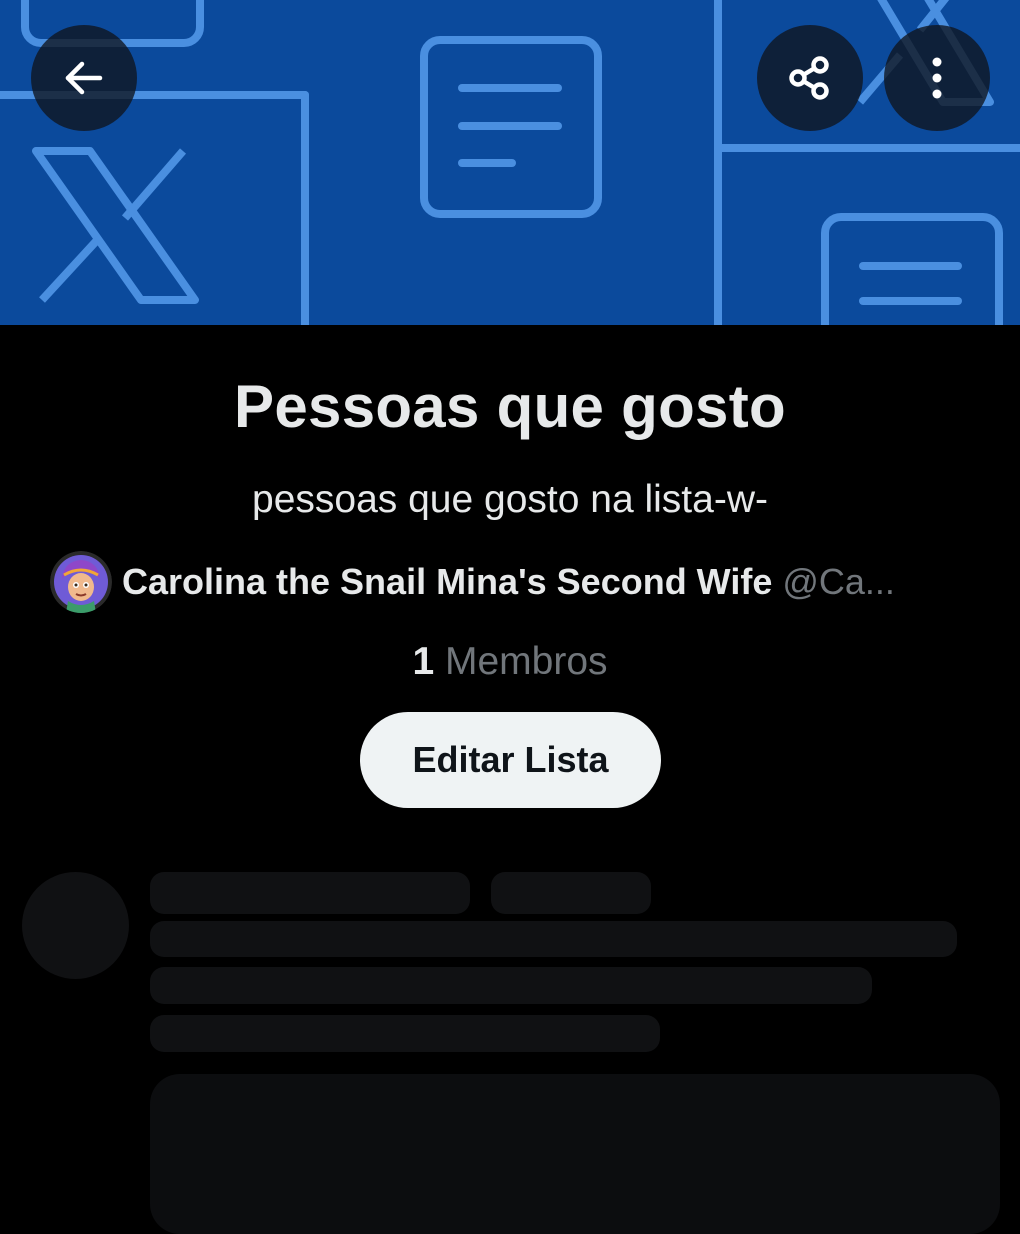  What do you see at coordinates (510, 499) in the screenshot?
I see `list-description: pessoas que gosto na lista-w-` at bounding box center [510, 499].